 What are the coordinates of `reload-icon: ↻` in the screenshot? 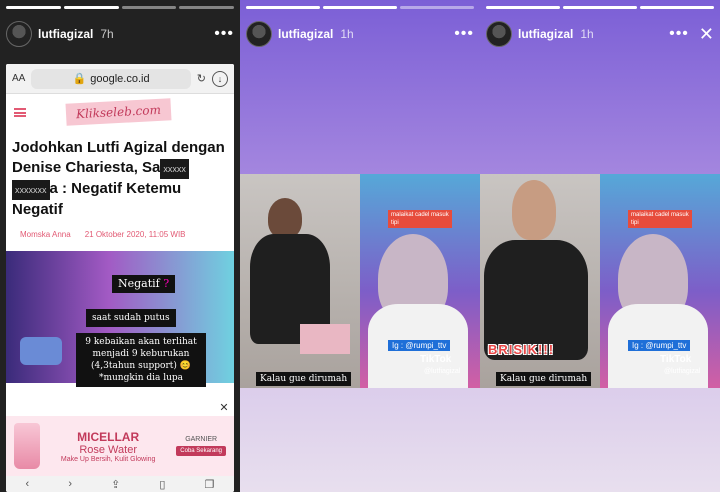 It's located at (201, 79).